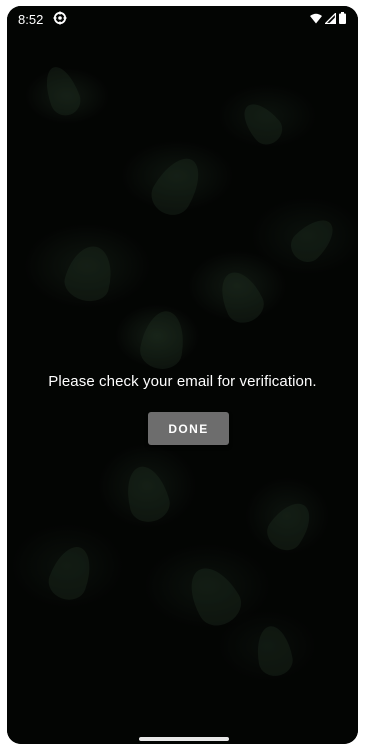  Describe the element at coordinates (31, 19) in the screenshot. I see `status-time: 8:52` at that location.